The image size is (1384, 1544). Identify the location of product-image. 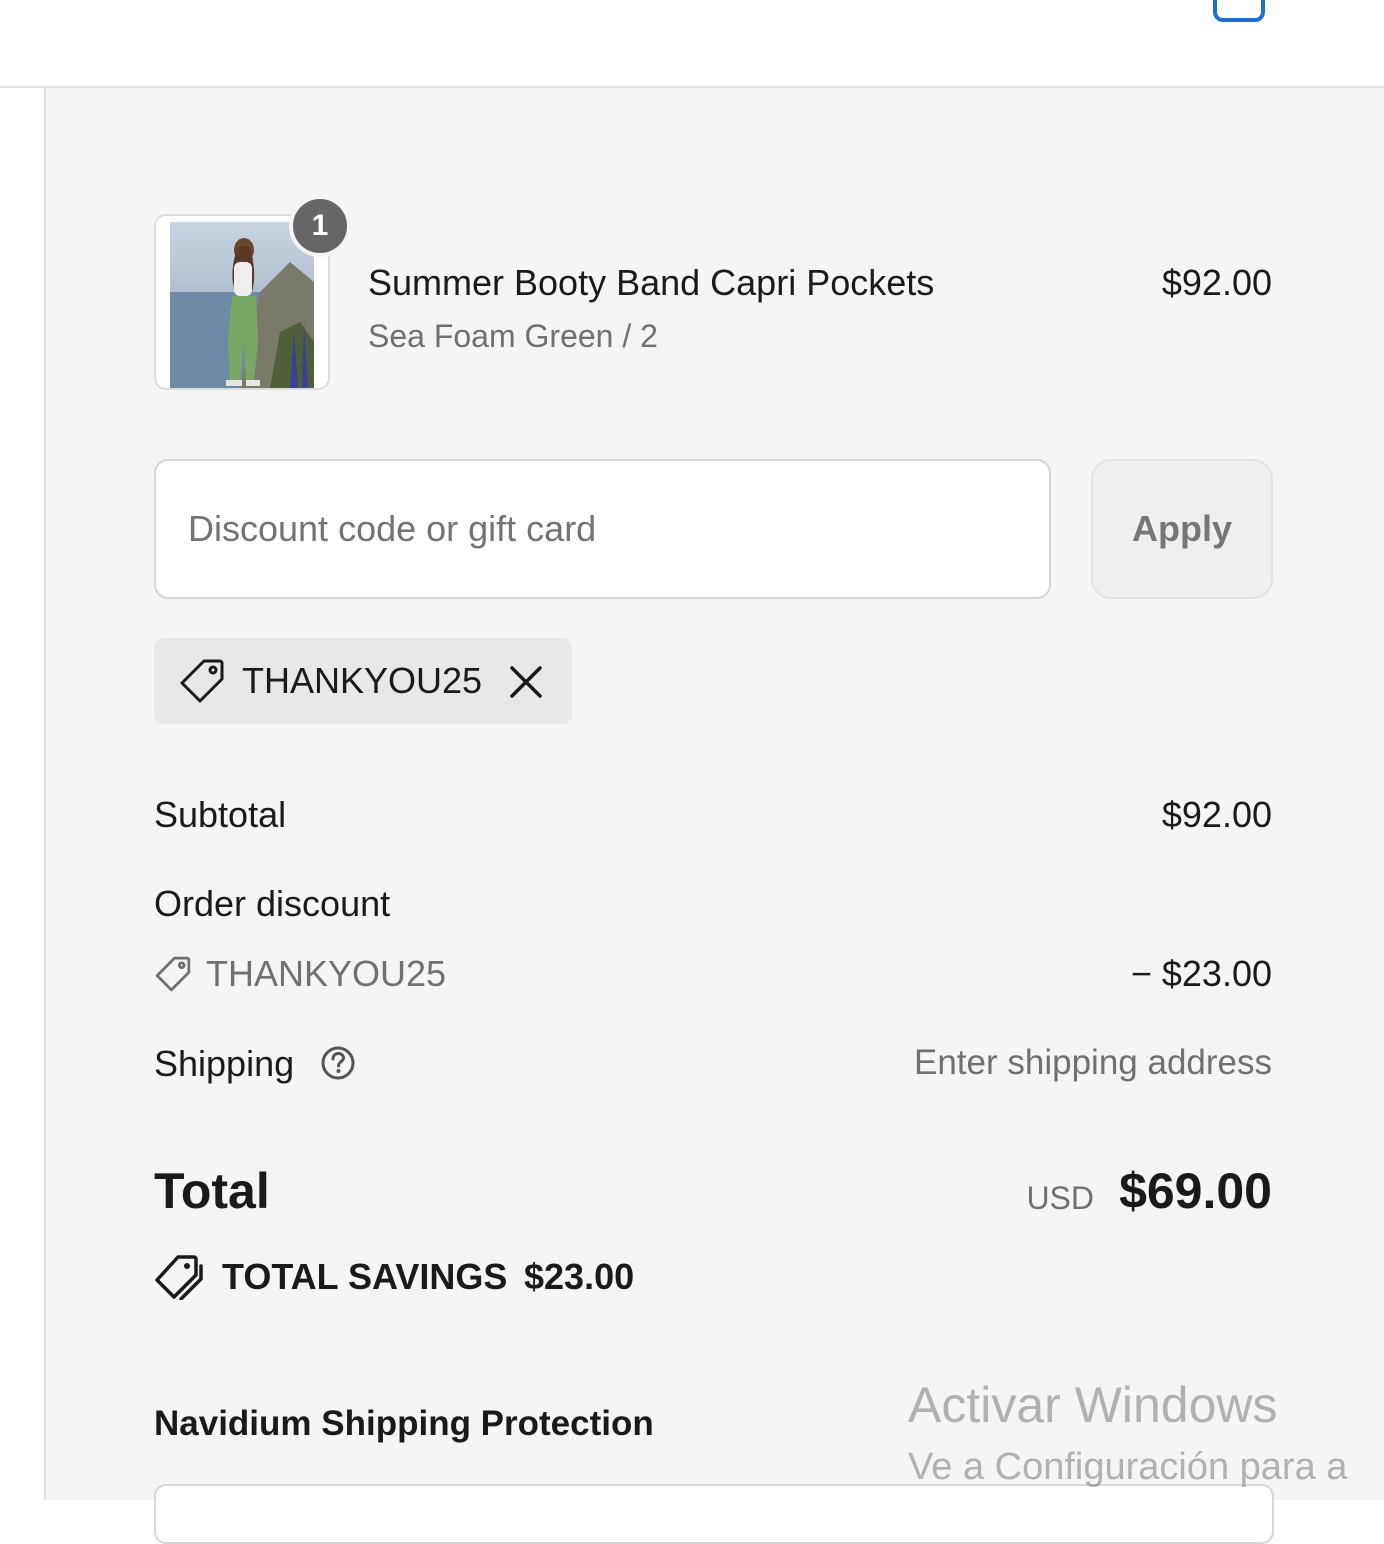
(242, 305).